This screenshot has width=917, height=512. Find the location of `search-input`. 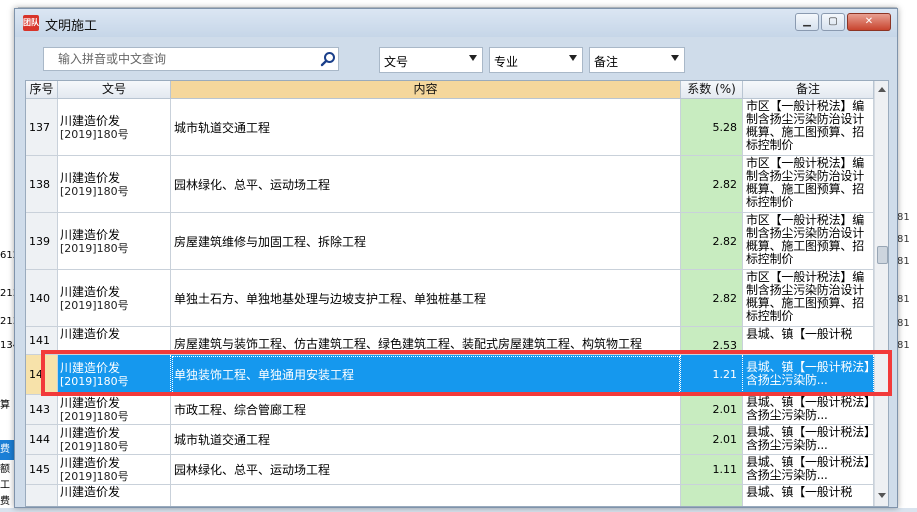

search-input is located at coordinates (179, 59).